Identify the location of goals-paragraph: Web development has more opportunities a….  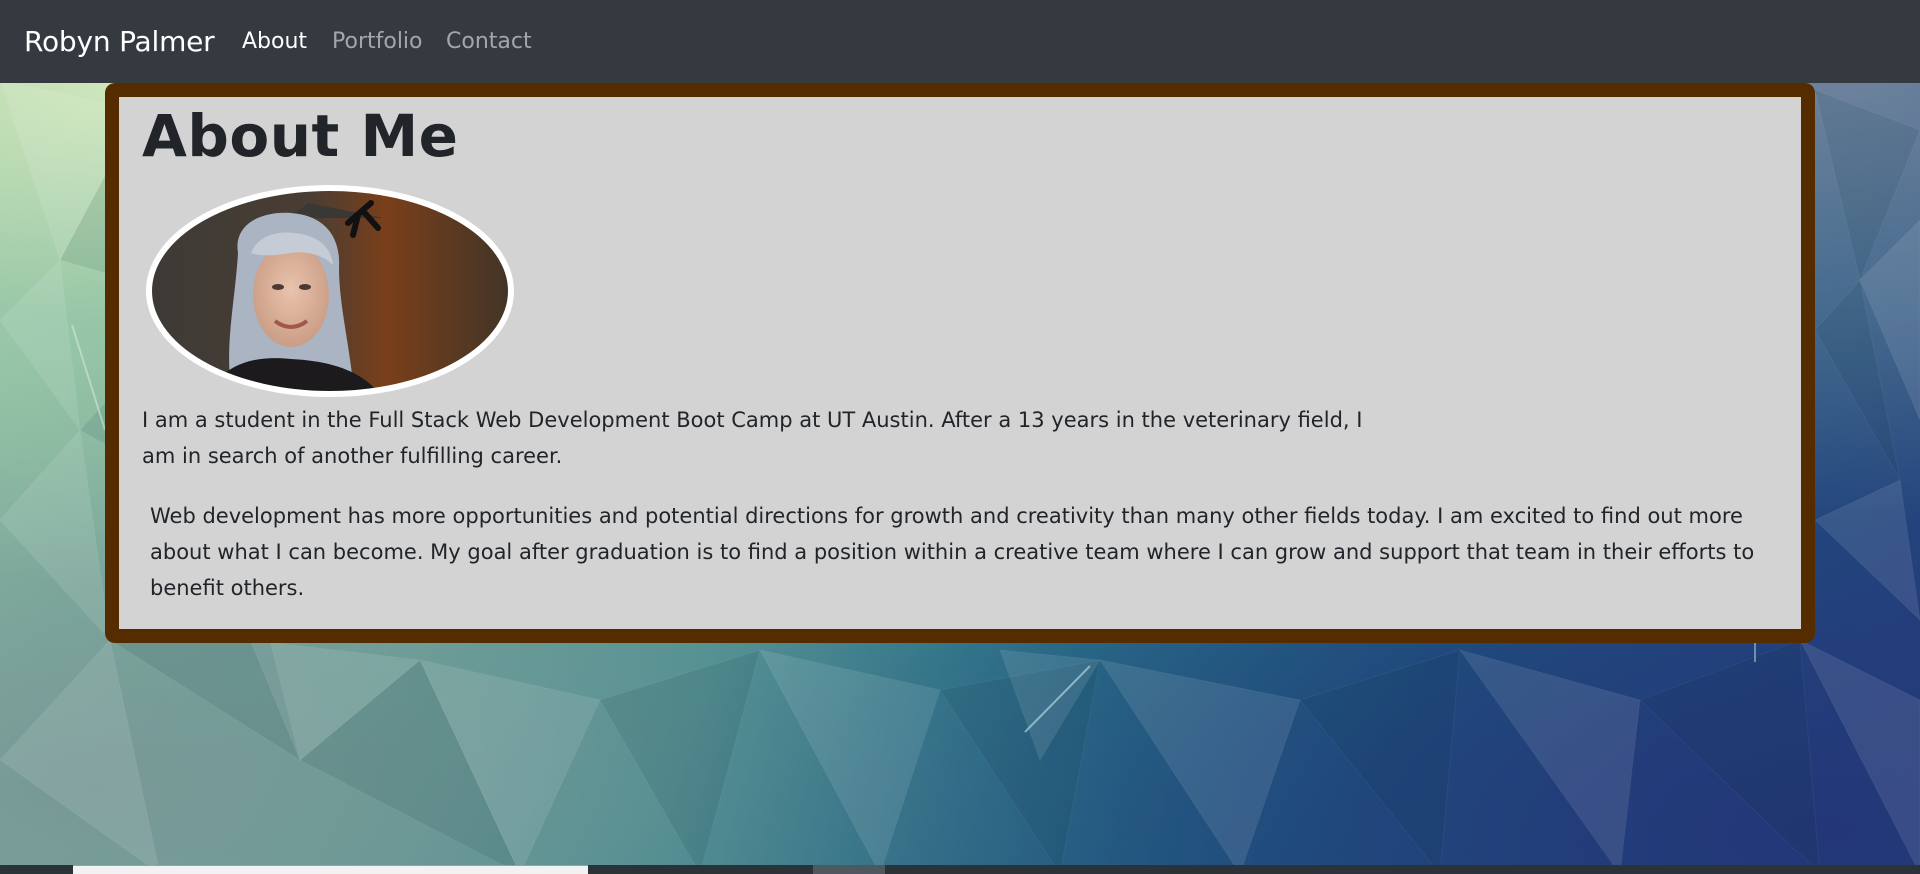
(952, 552).